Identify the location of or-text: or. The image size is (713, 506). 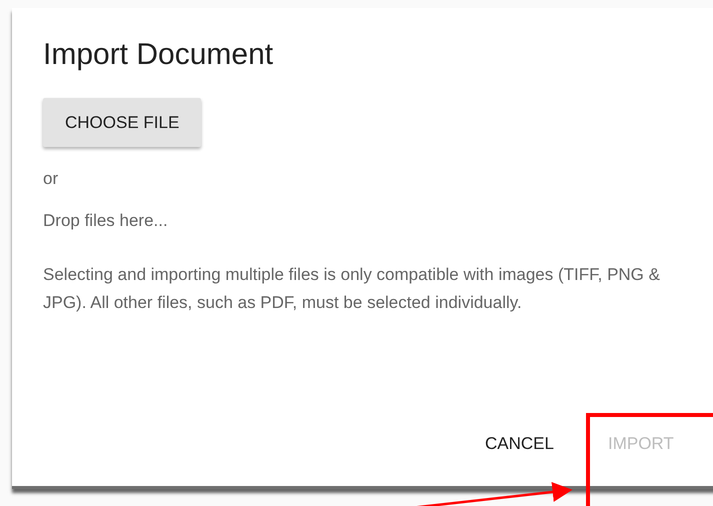
(51, 179).